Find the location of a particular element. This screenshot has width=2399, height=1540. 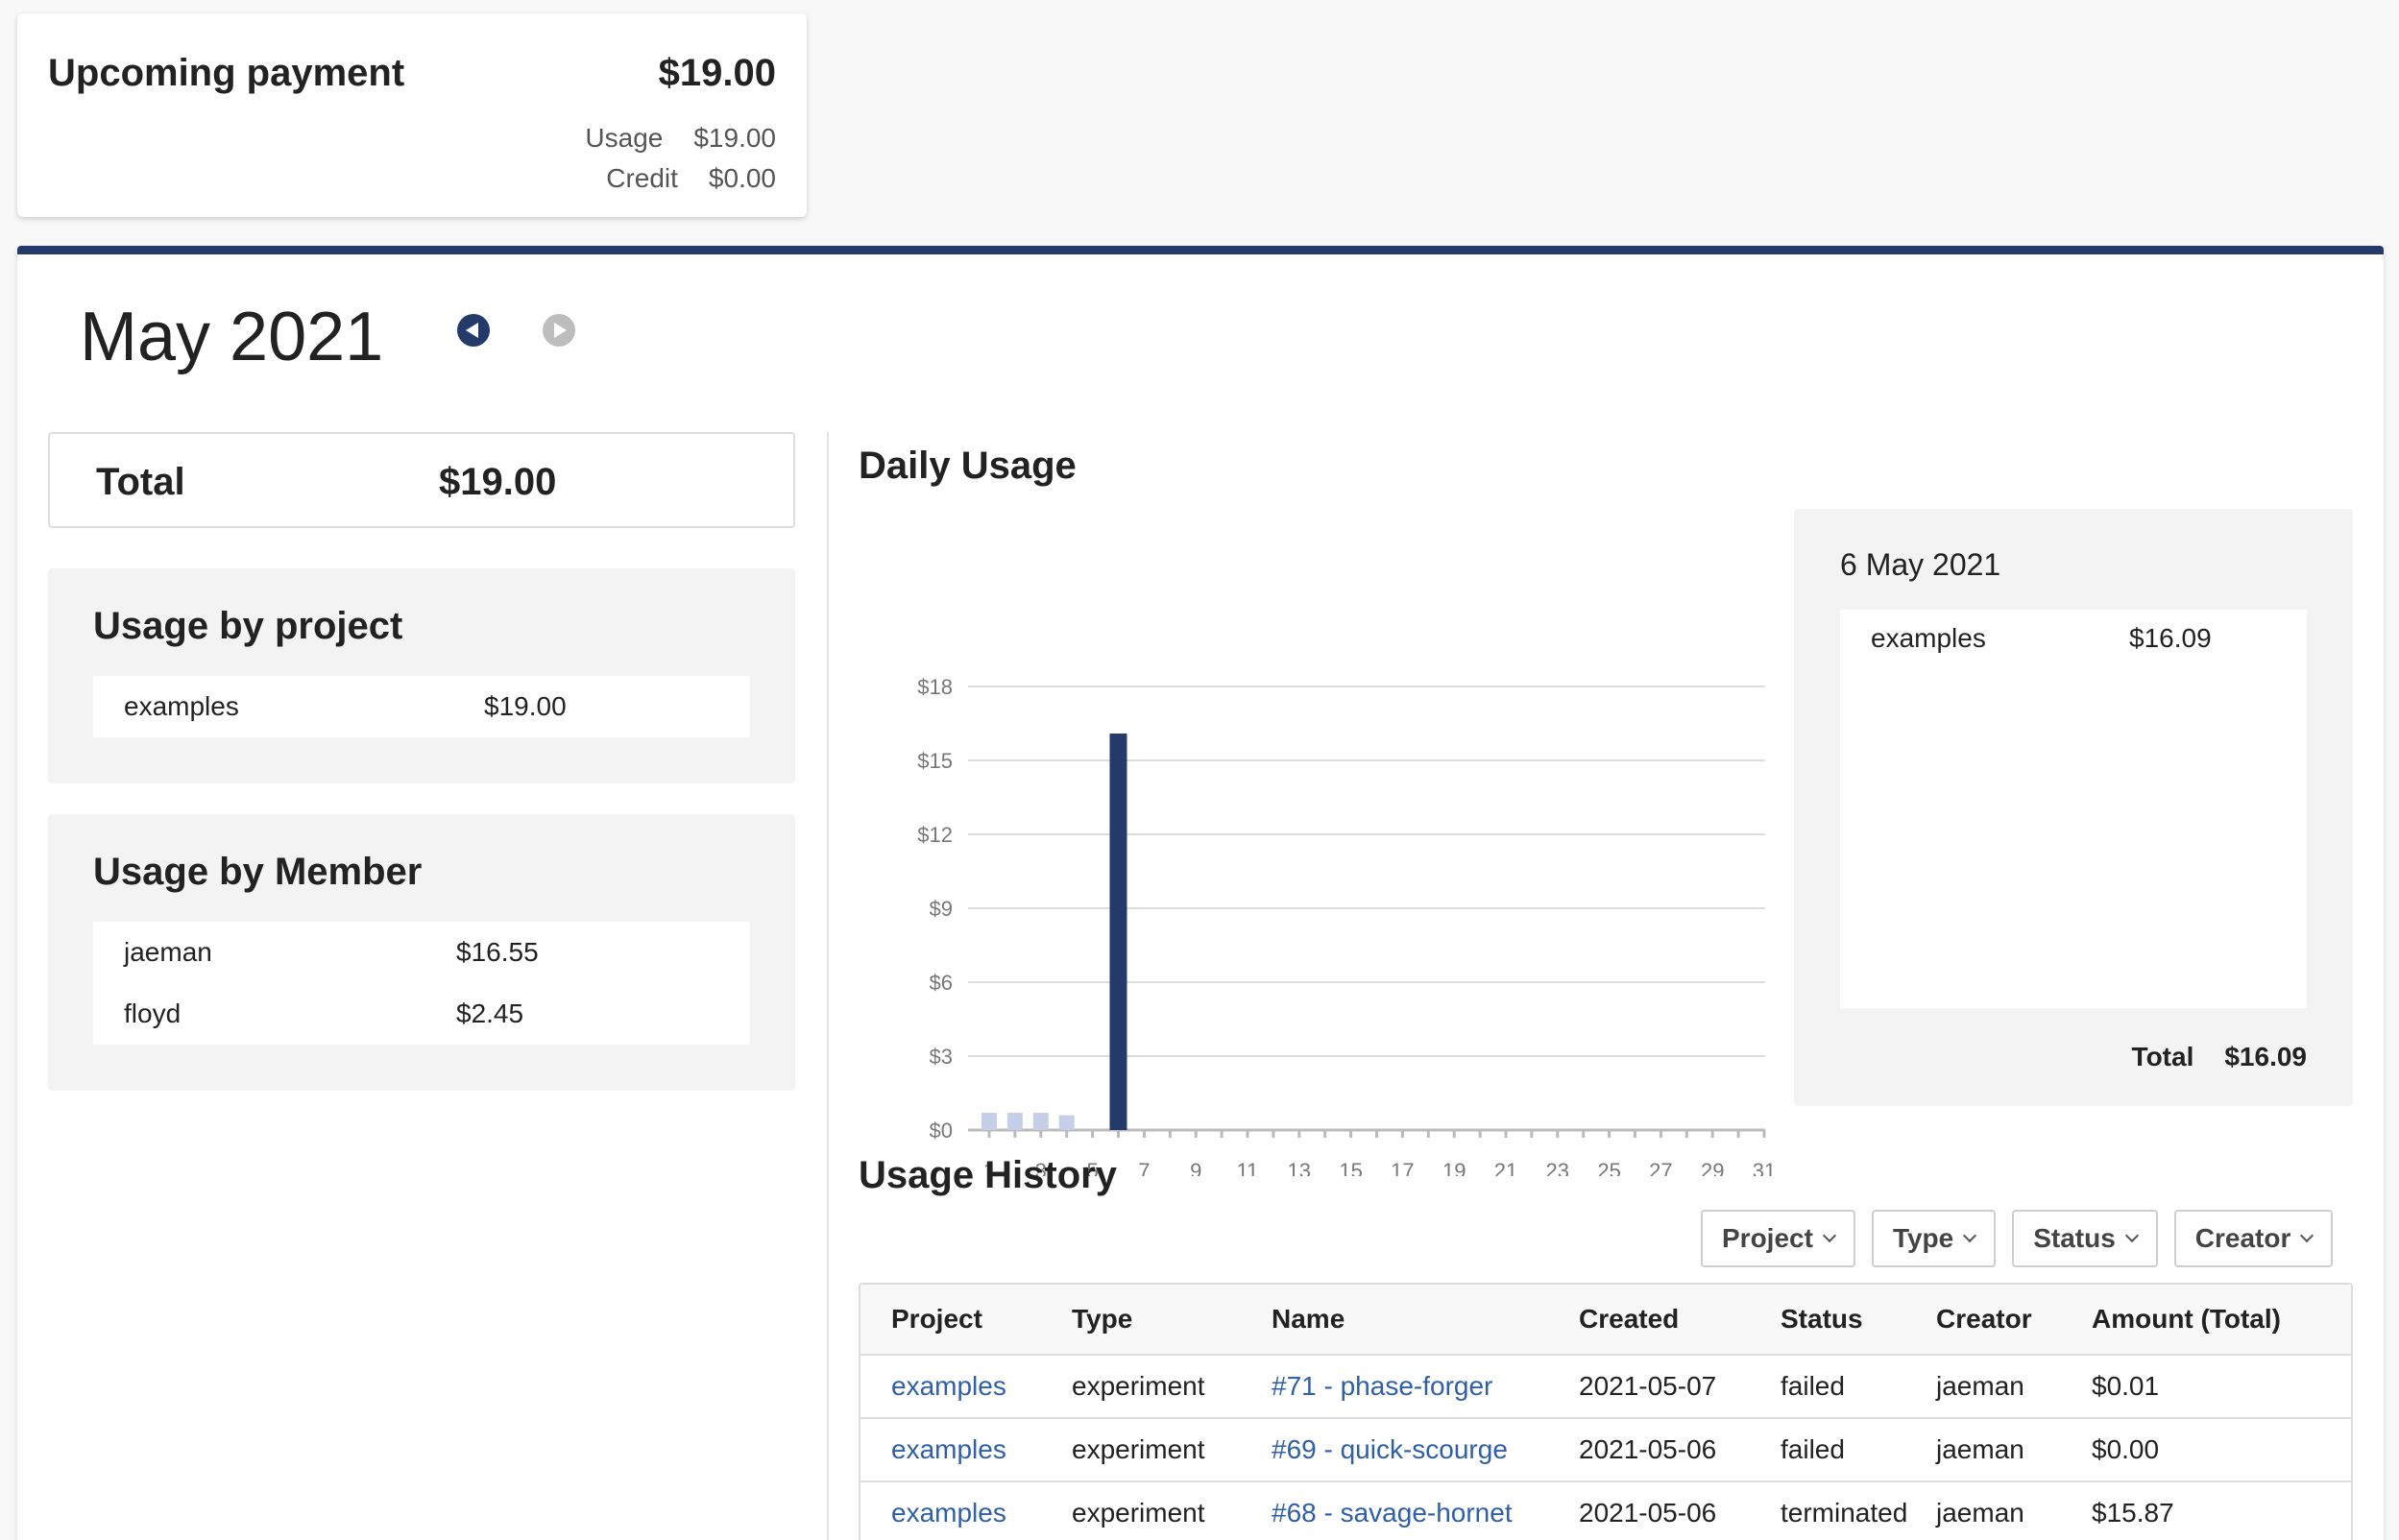

status-cell: terminated is located at coordinates (1845, 1513).